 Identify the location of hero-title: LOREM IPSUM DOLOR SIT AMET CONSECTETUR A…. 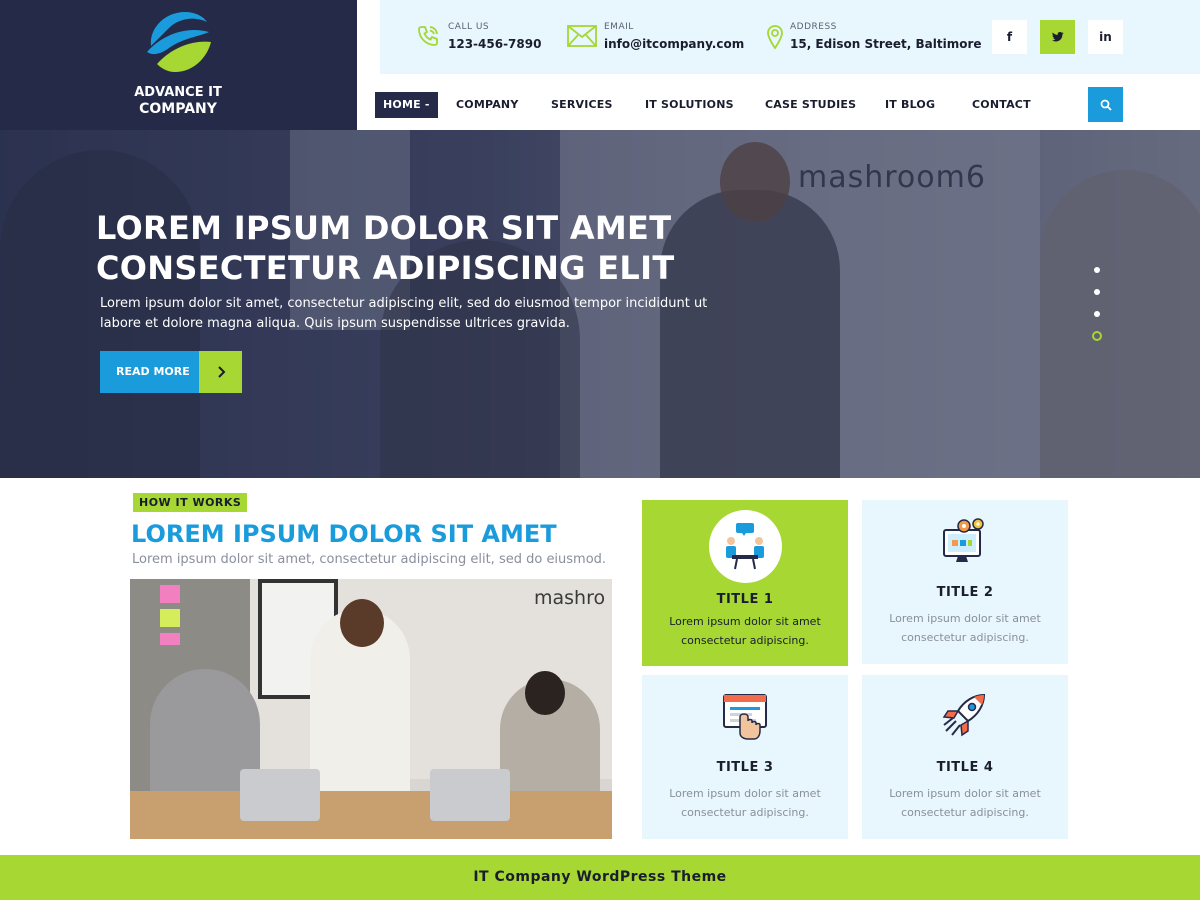
(446, 248).